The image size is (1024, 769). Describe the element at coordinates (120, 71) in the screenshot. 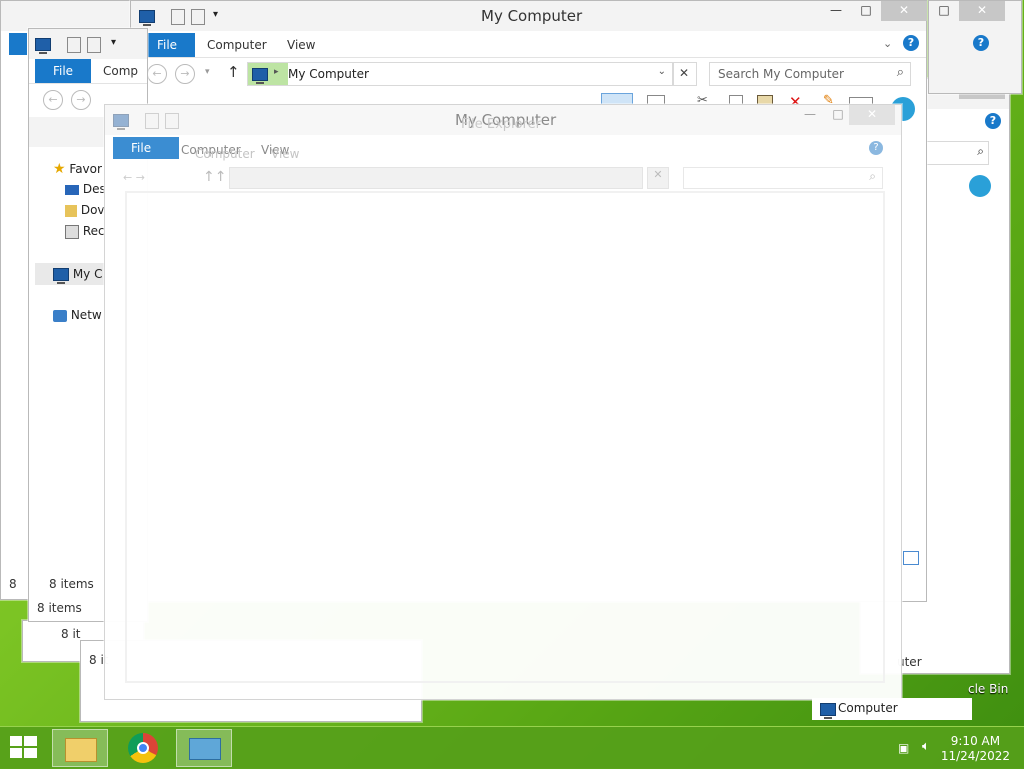

I see `tab-computer: Comp` at that location.